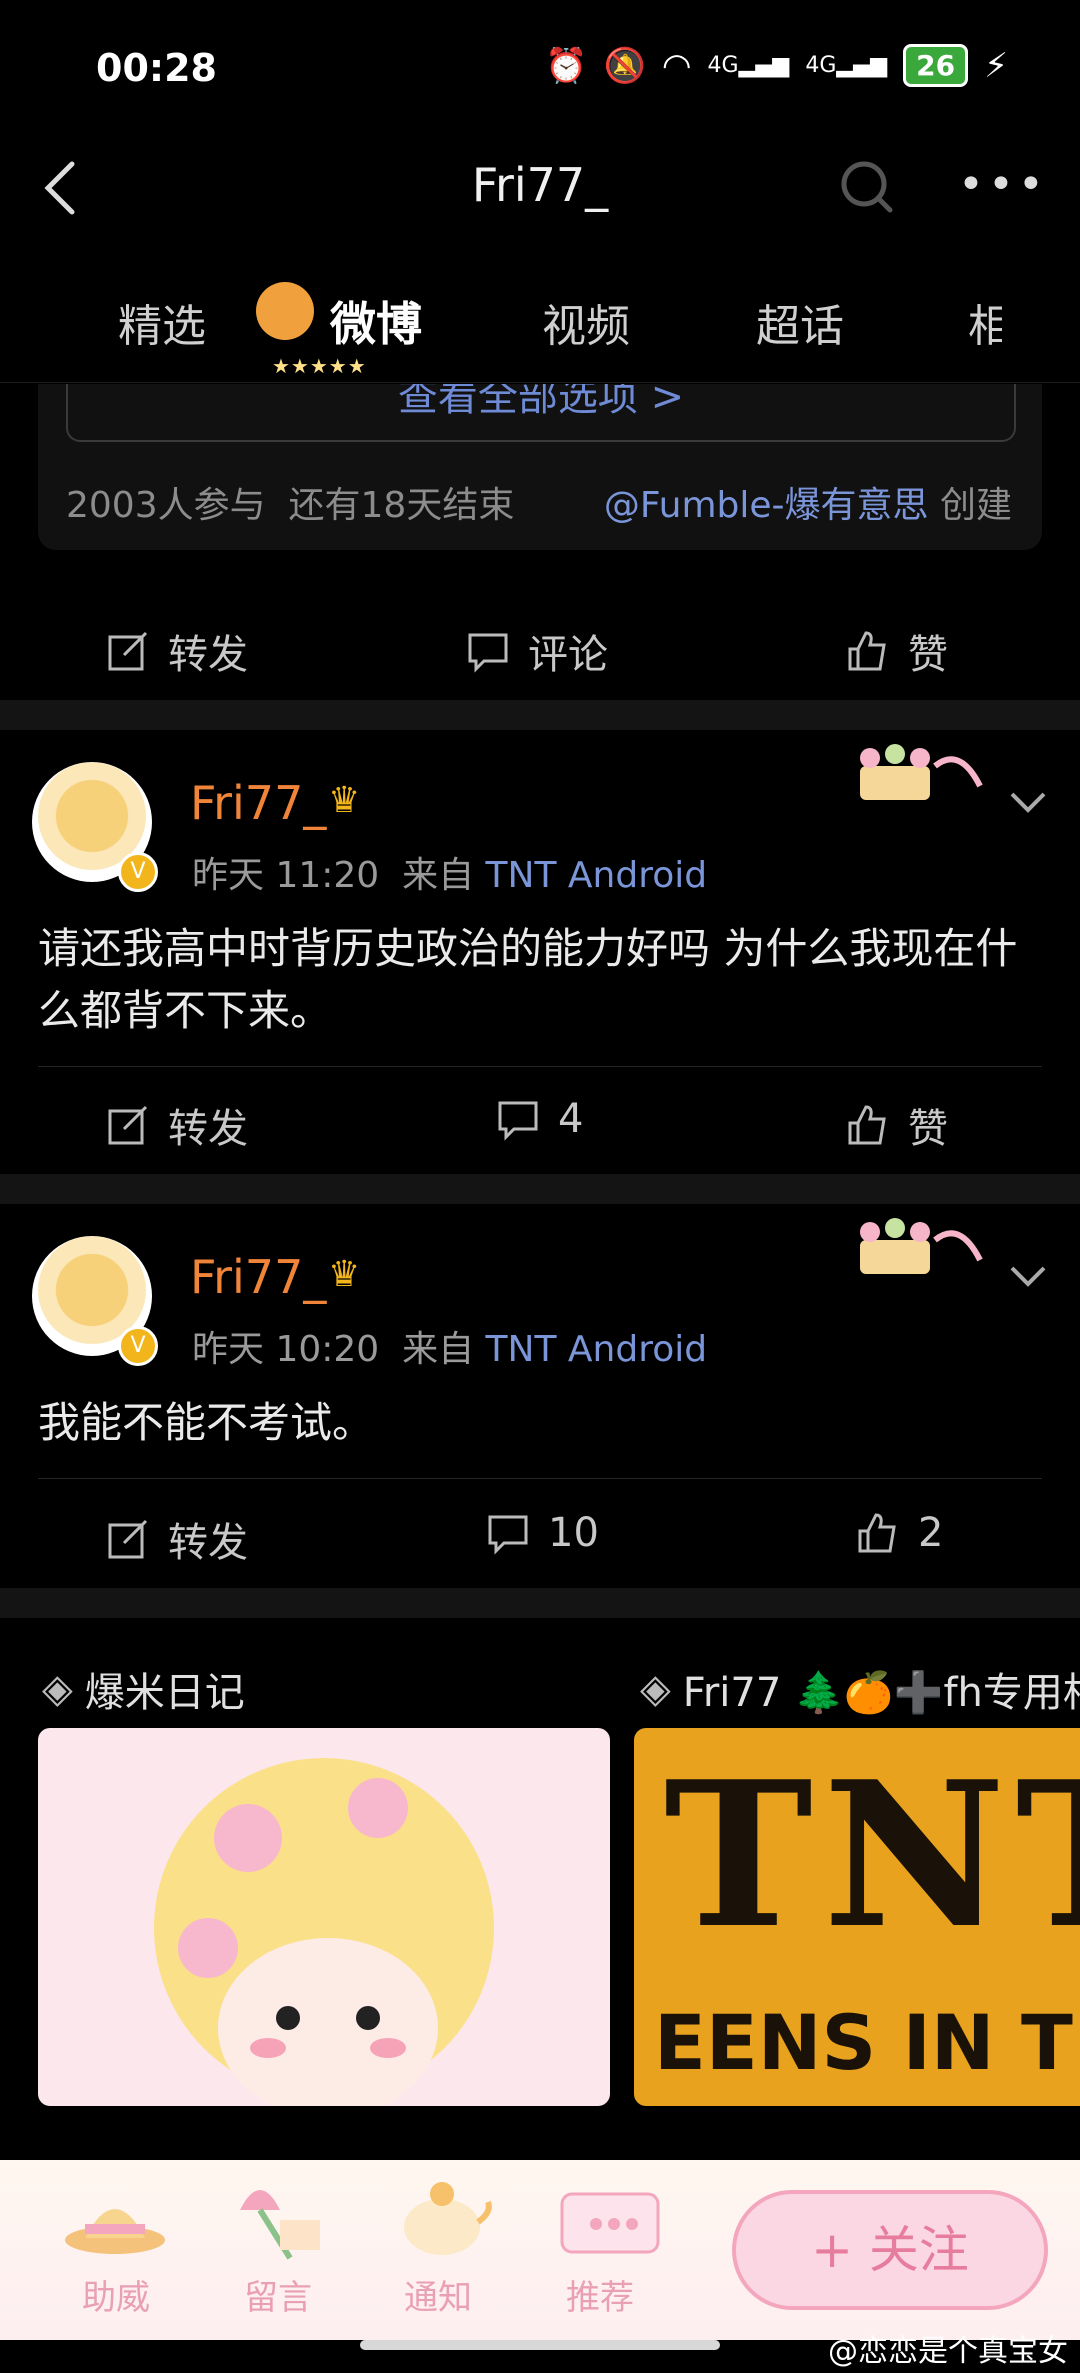 This screenshot has width=1080, height=2373. I want to click on album-title: ◈ Fri77 🌲🍊➕fh专用相, so click(860, 1689).